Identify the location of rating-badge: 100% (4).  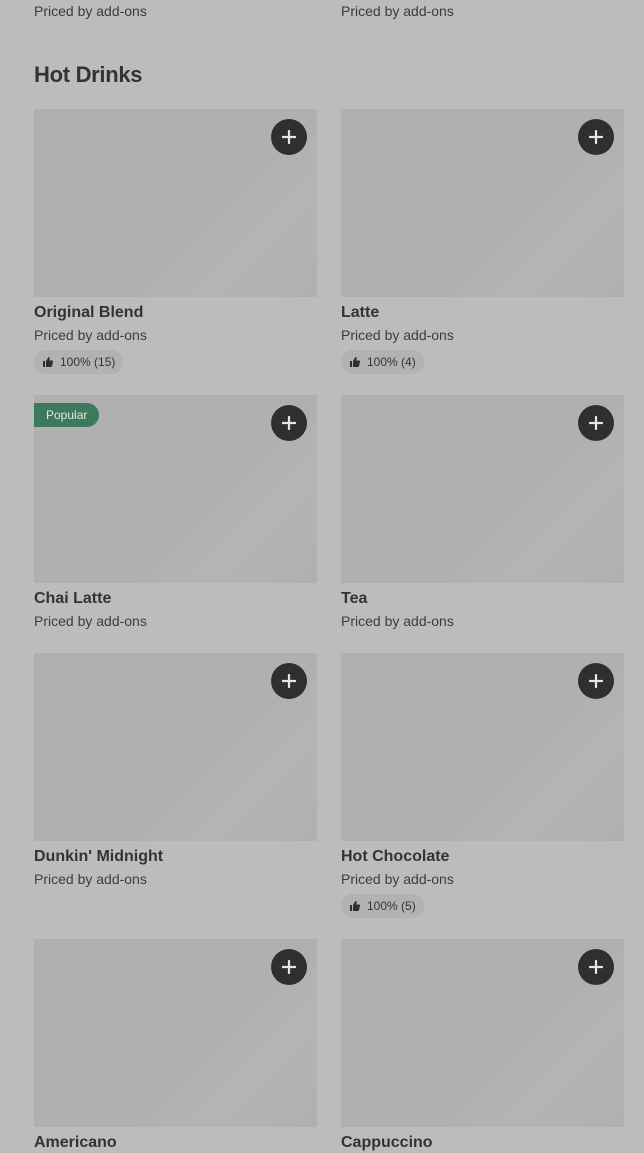
(382, 362).